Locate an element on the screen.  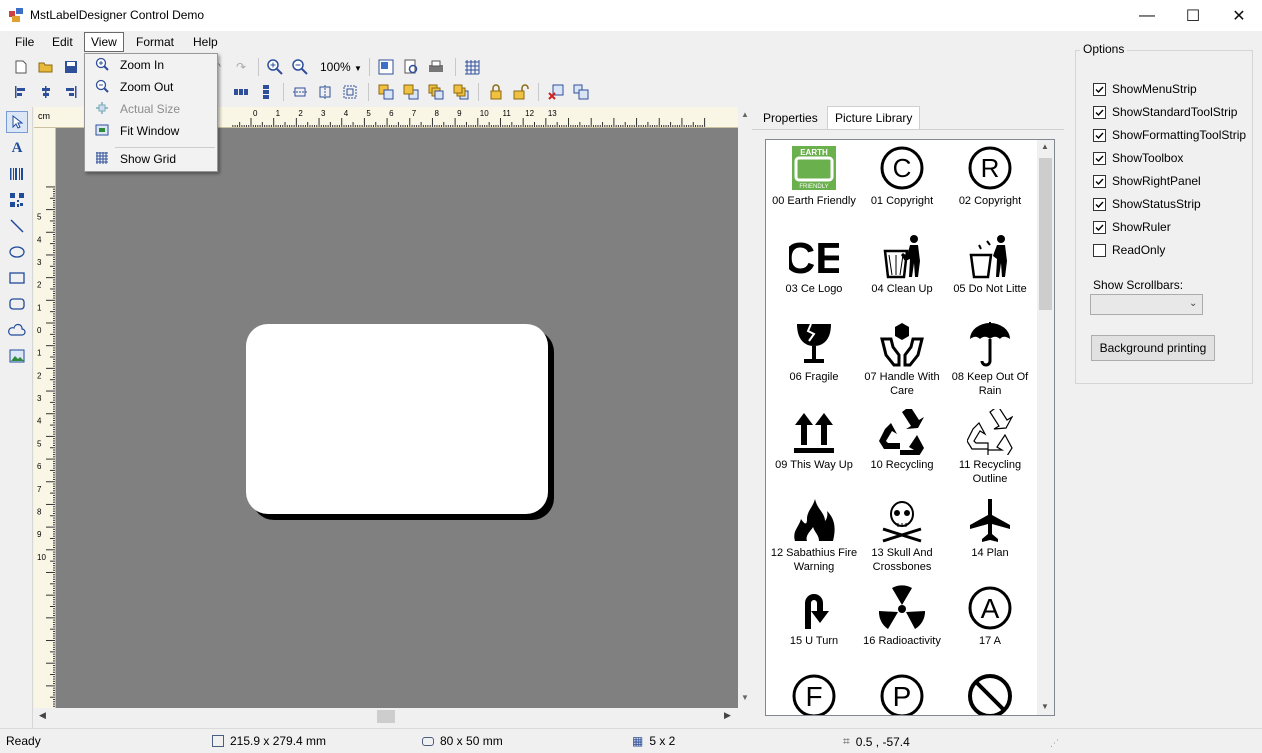
picture-item: 15 U Turn is located at coordinates (814, 615).